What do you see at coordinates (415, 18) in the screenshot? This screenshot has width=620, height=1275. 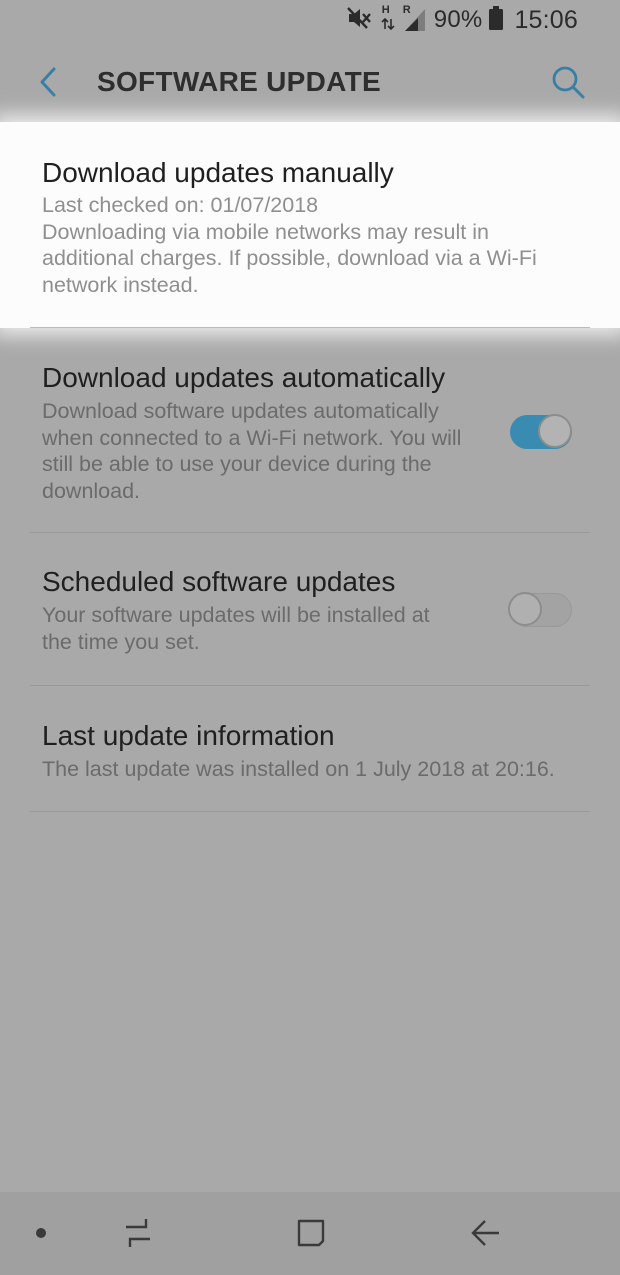 I see `signal-icon: R` at bounding box center [415, 18].